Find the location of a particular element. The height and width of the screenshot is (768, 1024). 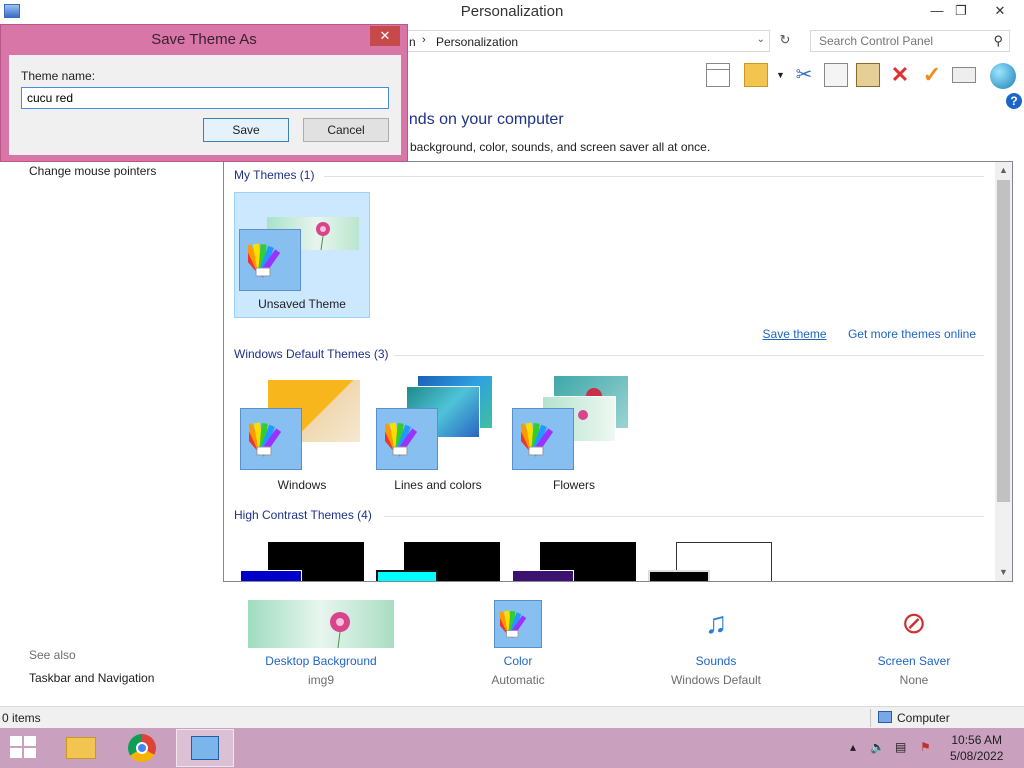

search-icon: ⚲ is located at coordinates (998, 41).